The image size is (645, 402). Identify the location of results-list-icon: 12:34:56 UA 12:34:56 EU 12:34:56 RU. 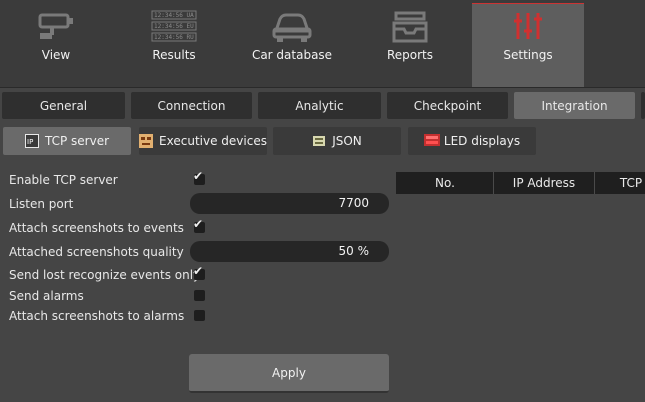
(174, 26).